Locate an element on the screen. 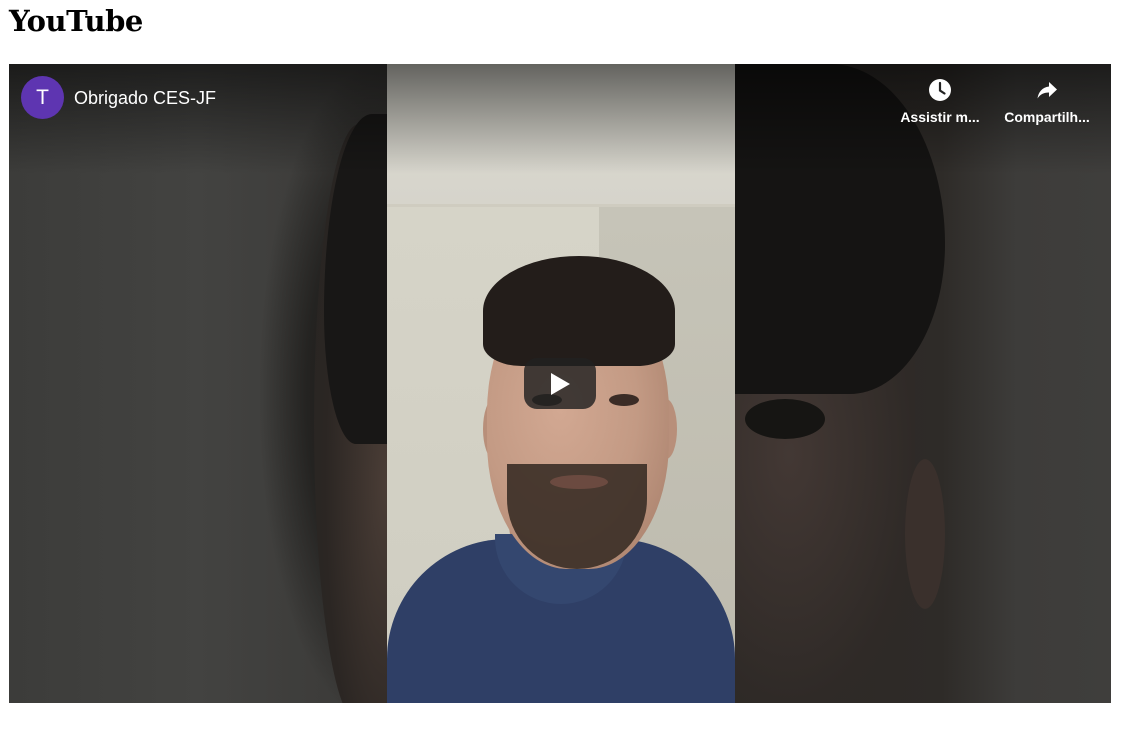 The image size is (1122, 751). play-button is located at coordinates (560, 383).